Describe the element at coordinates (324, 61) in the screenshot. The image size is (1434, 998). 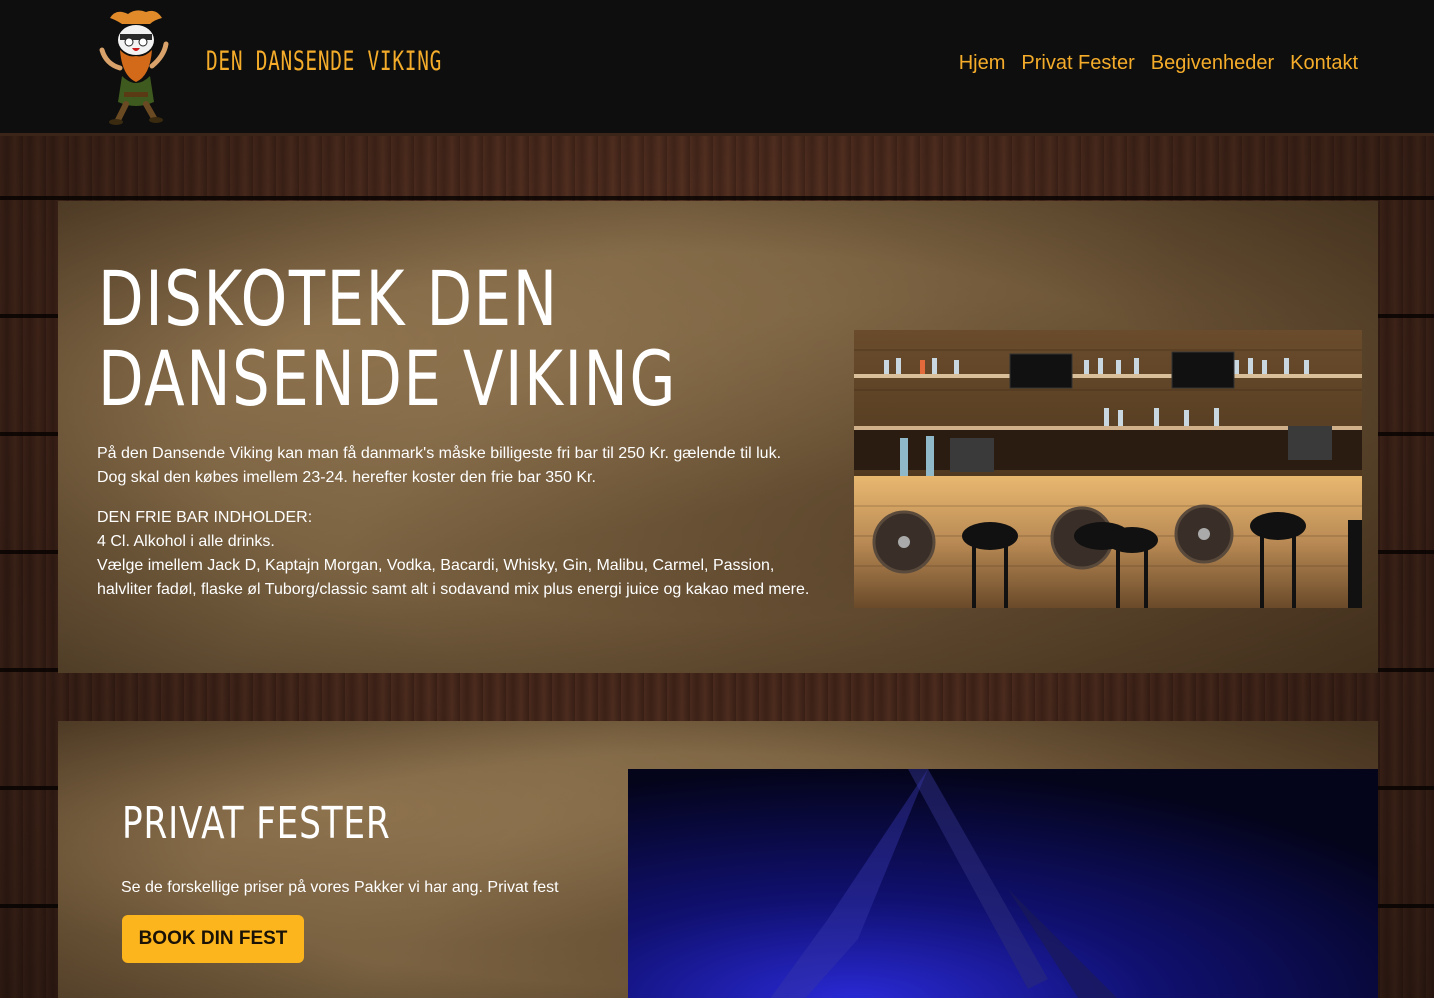
I see `brand-name: DEN DANSENDE VIKING` at that location.